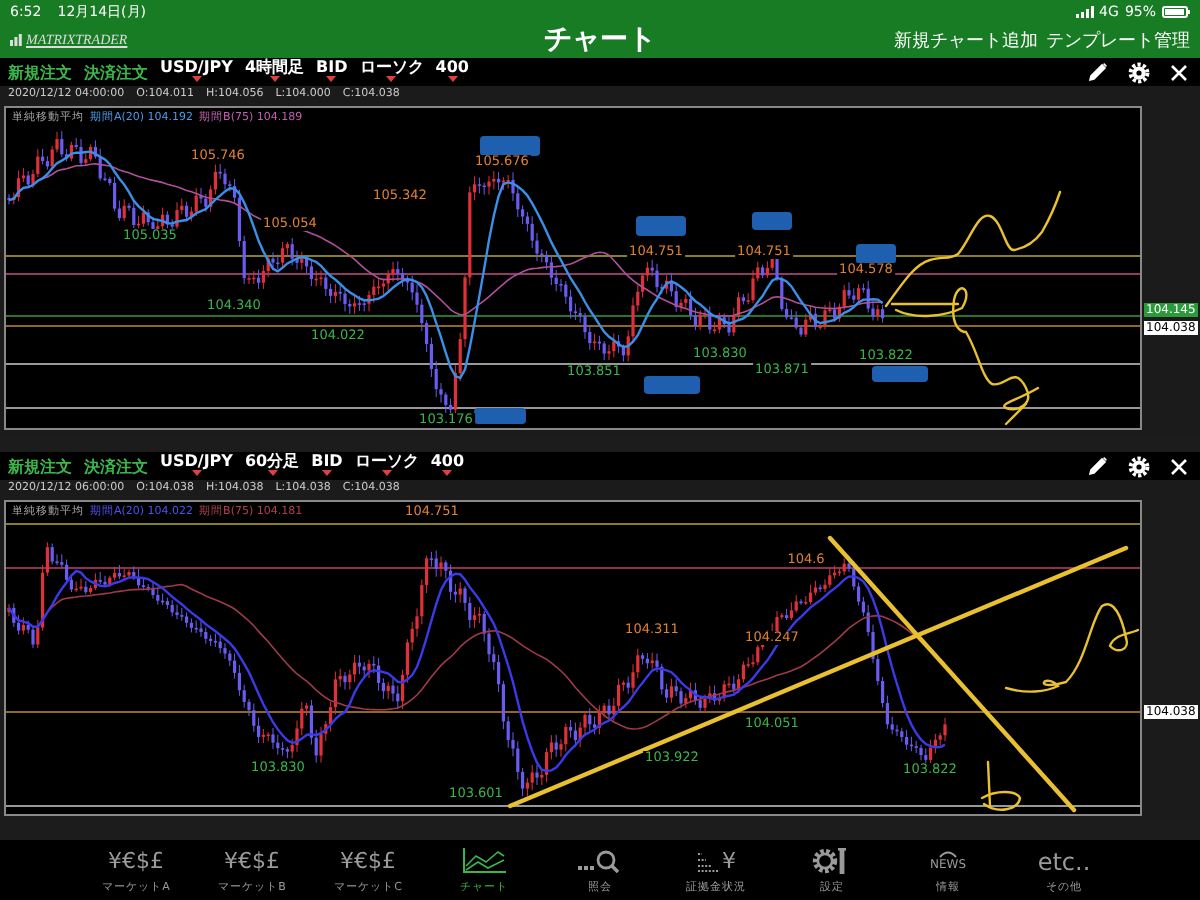 The image size is (1200, 900). What do you see at coordinates (600, 861) in the screenshot?
I see `search-icon` at bounding box center [600, 861].